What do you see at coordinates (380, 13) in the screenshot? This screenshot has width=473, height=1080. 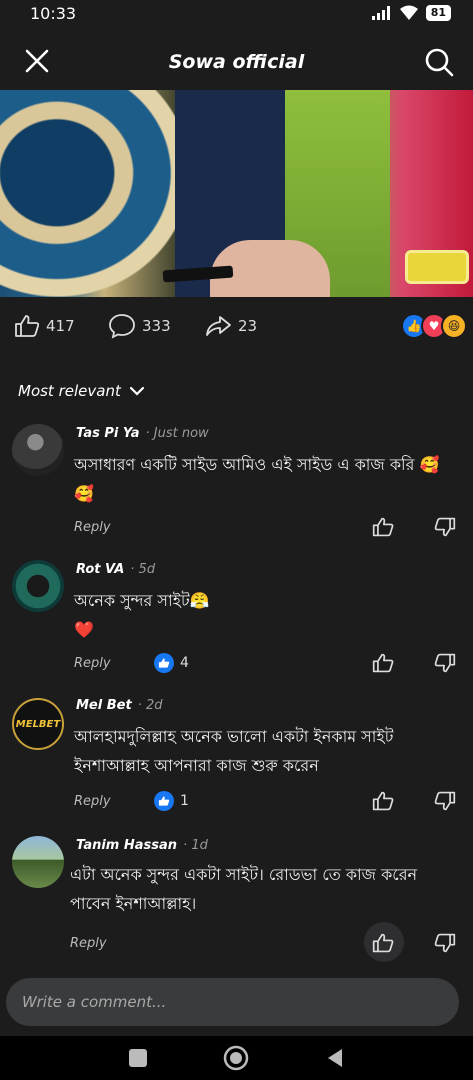 I see `signal-icon` at bounding box center [380, 13].